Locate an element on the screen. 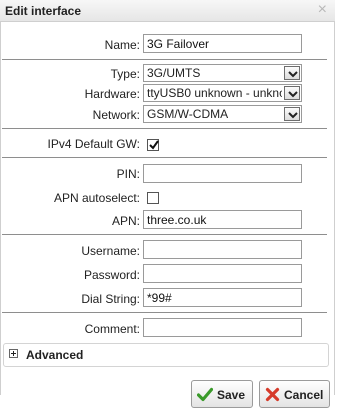  apn-label: APN: is located at coordinates (125, 221).